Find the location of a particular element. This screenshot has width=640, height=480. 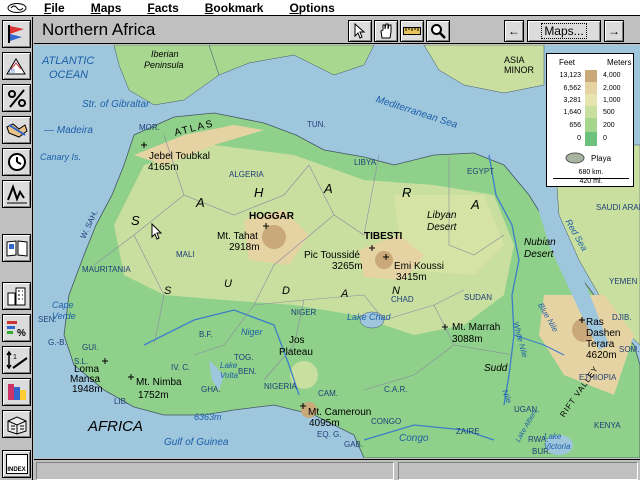

gabon-label: GAB. is located at coordinates (354, 444).